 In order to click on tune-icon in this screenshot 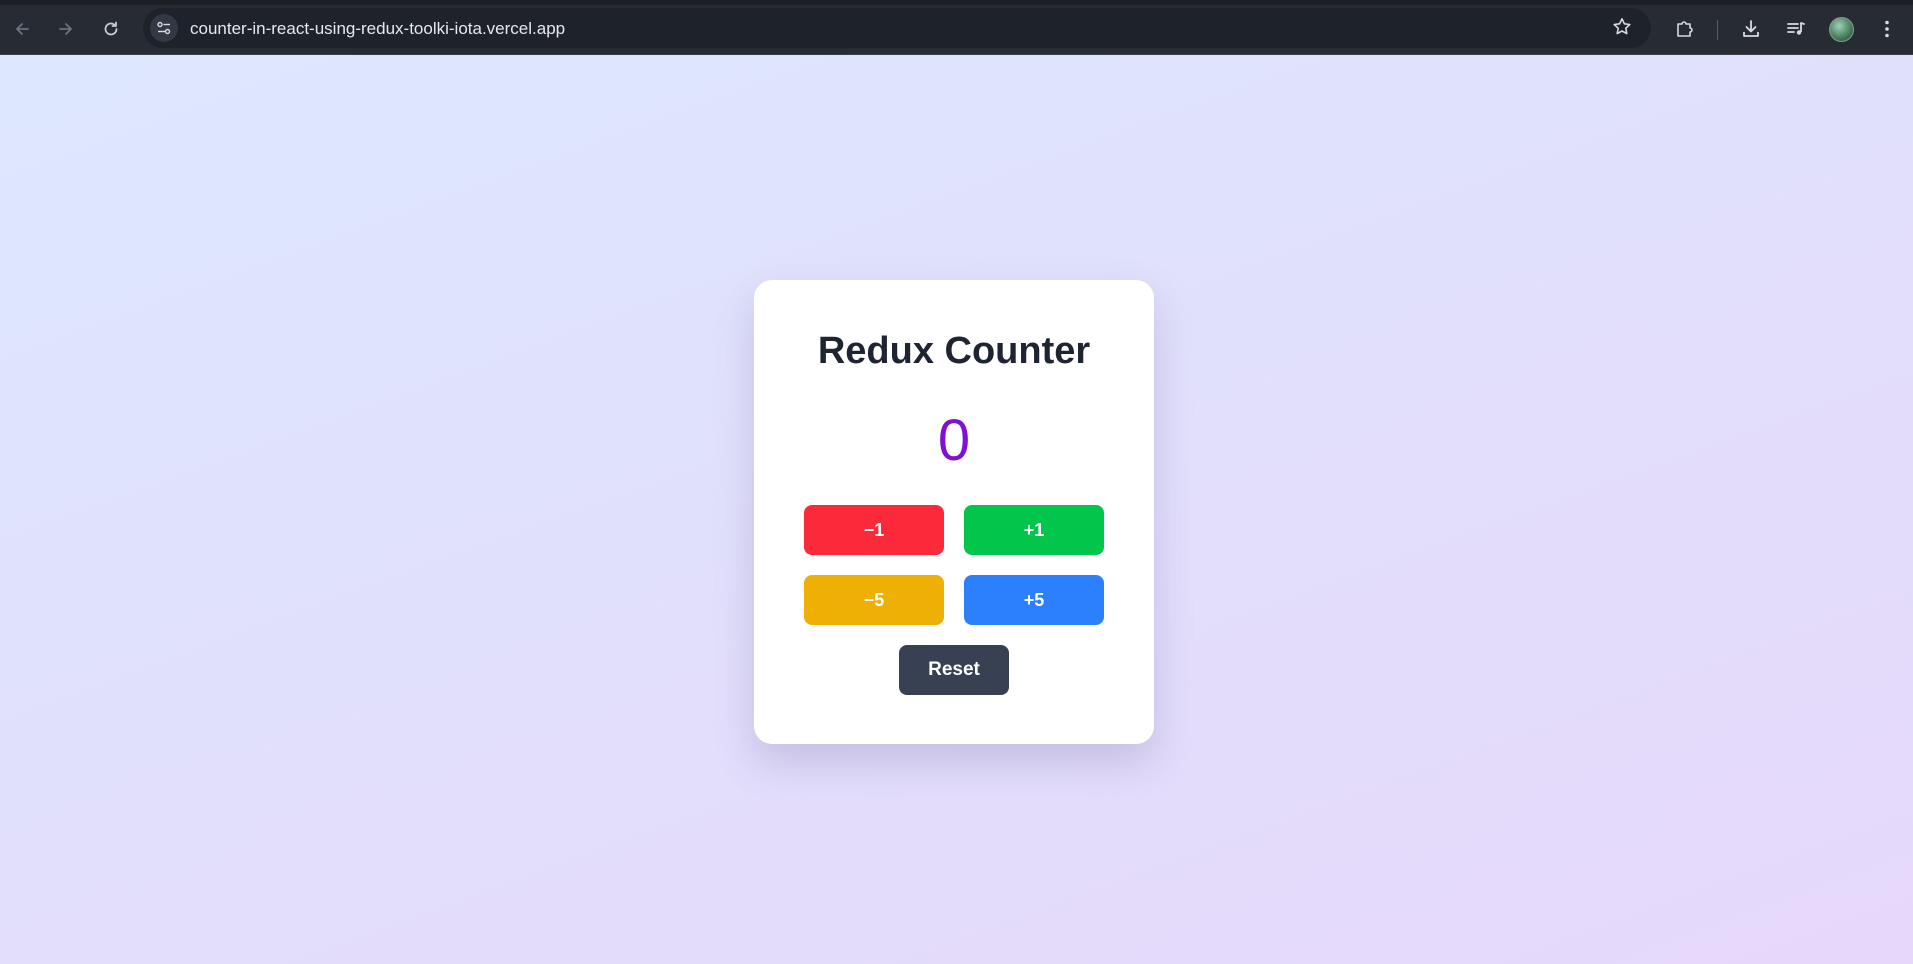, I will do `click(164, 28)`.